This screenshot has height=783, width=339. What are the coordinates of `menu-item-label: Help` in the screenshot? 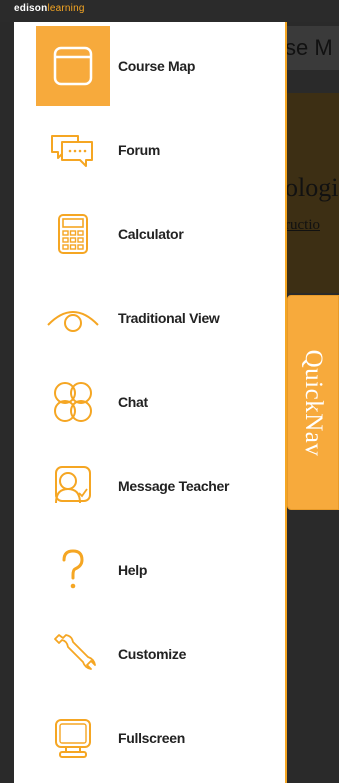 It's located at (133, 570).